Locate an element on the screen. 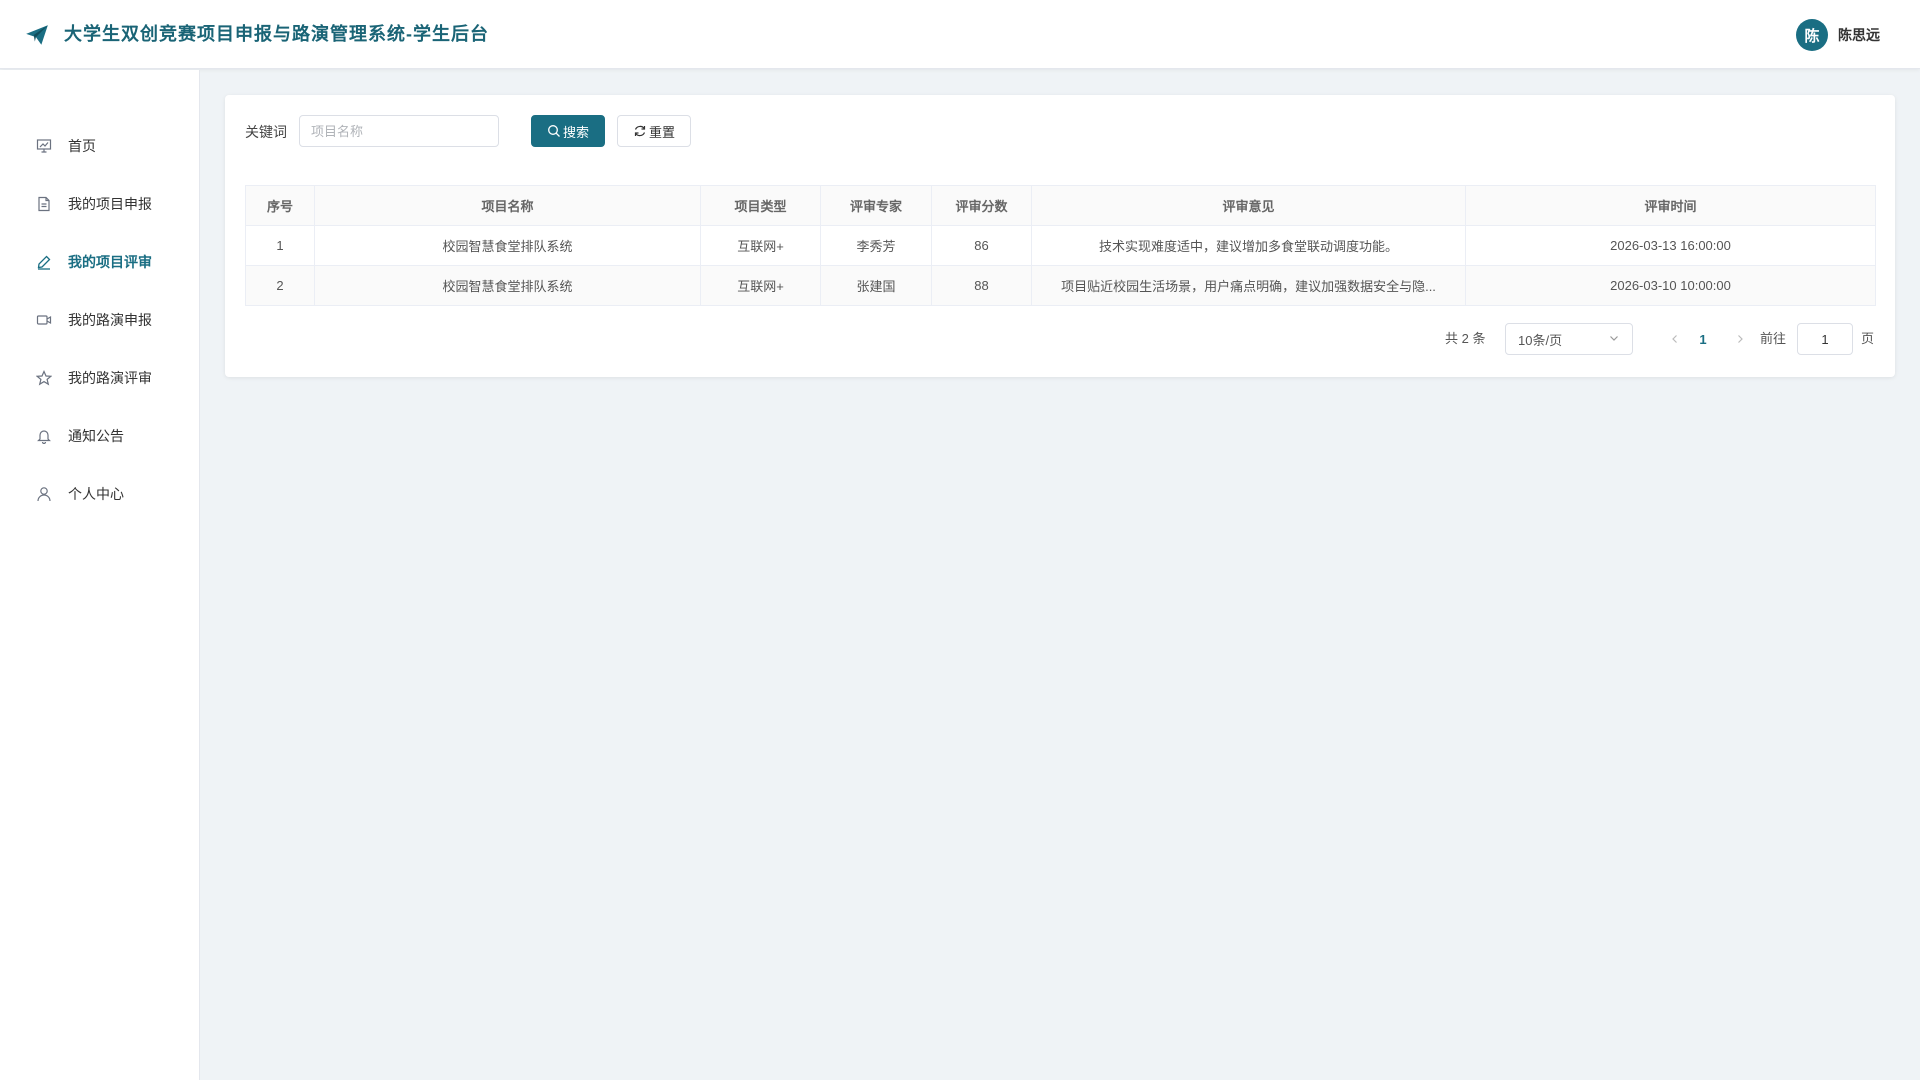  reset-button-label: 重置 is located at coordinates (661, 132).